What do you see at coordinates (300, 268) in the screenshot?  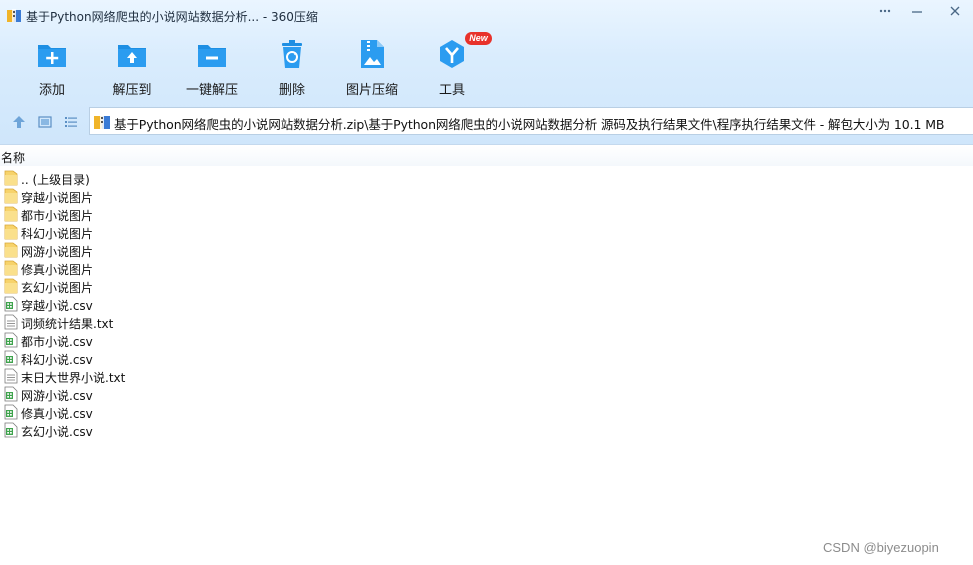 I see `list-item-folder: 修真小说图片` at bounding box center [300, 268].